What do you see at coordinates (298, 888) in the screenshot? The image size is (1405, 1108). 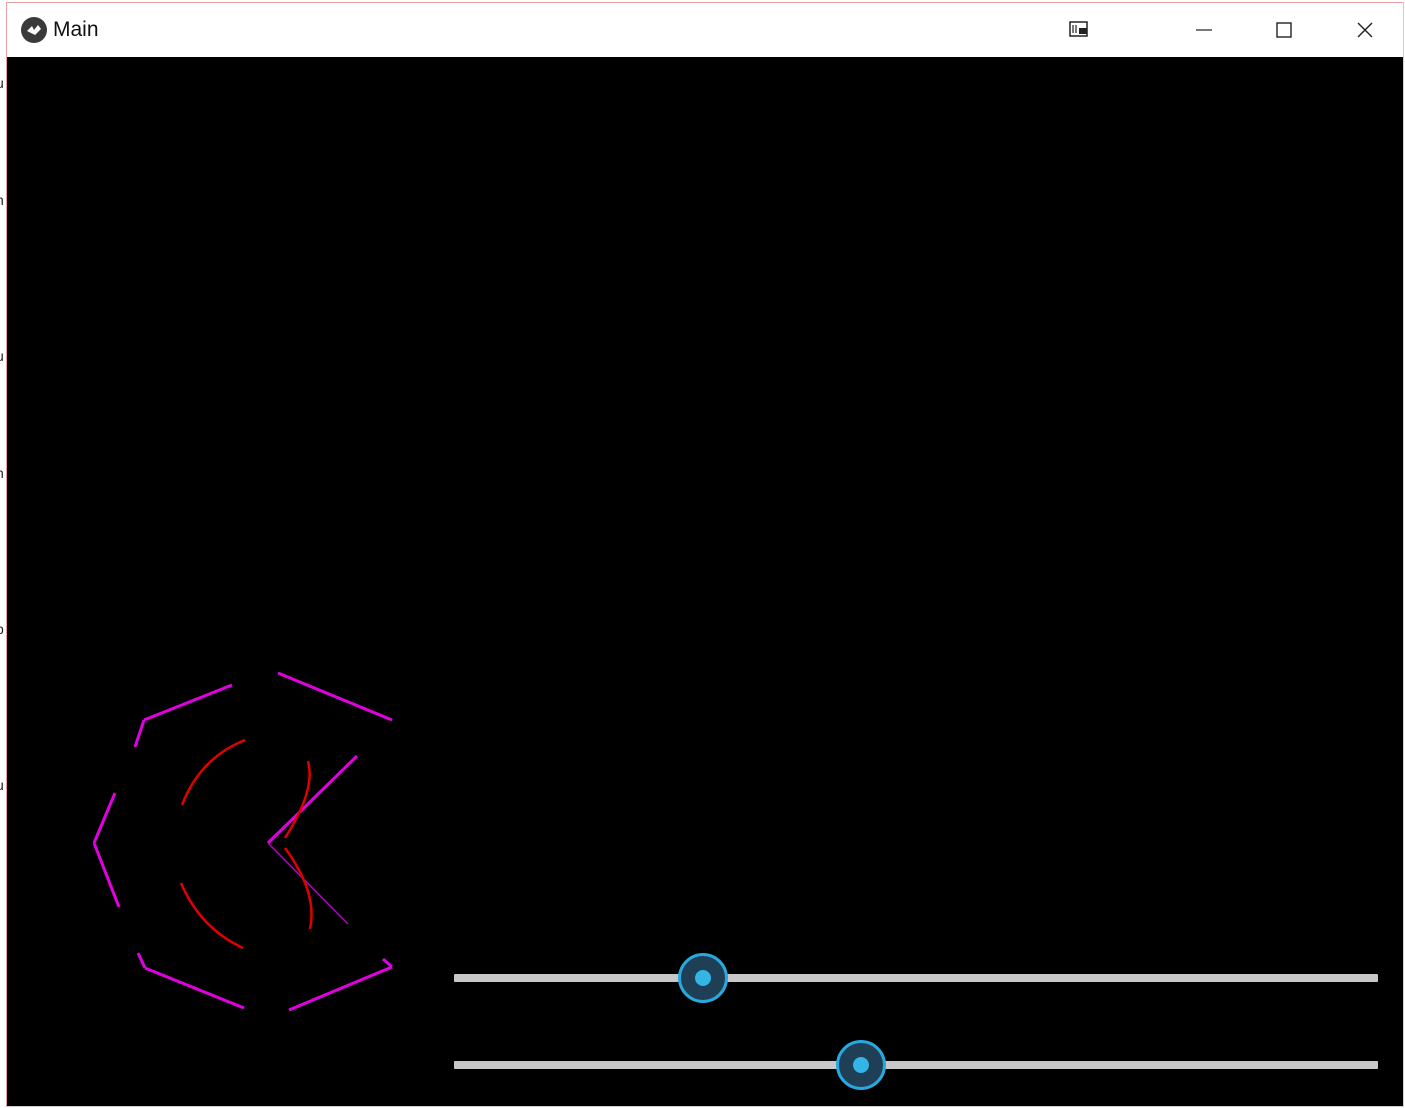 I see `arc-right-lower` at bounding box center [298, 888].